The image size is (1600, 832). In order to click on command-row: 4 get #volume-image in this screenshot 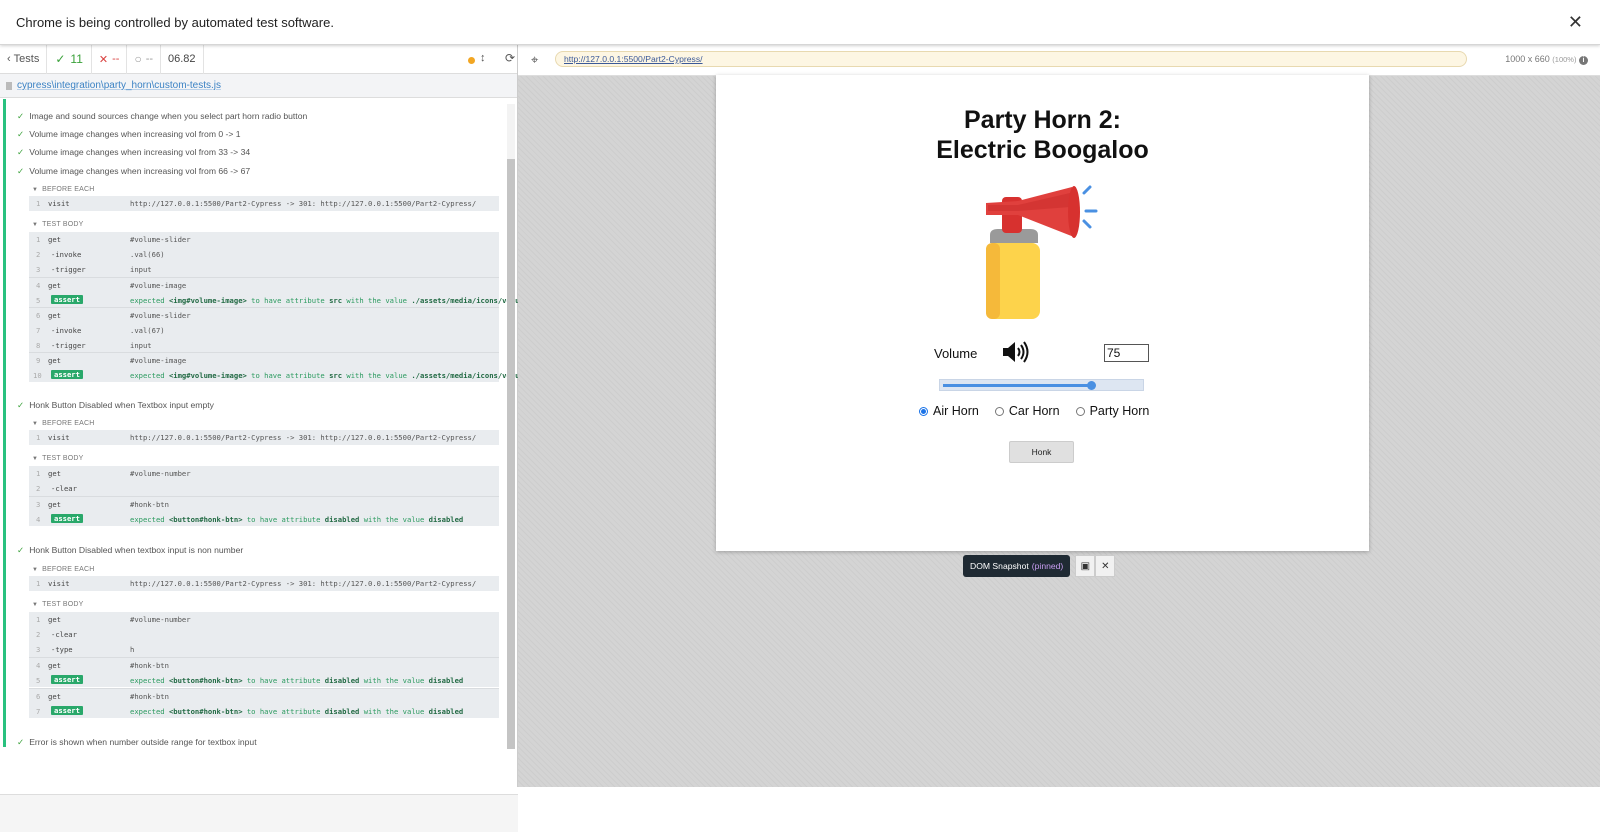, I will do `click(264, 285)`.